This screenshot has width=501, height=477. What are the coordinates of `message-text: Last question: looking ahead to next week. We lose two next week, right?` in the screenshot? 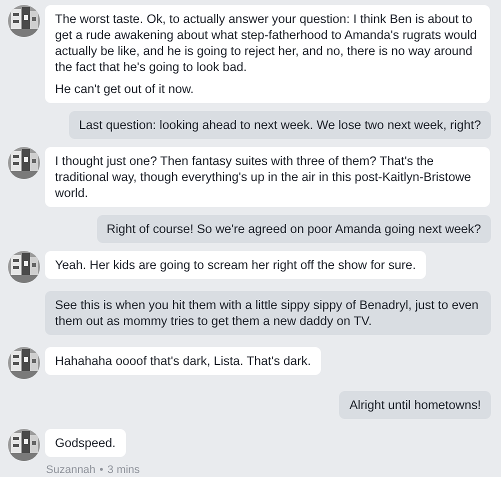 It's located at (279, 125).